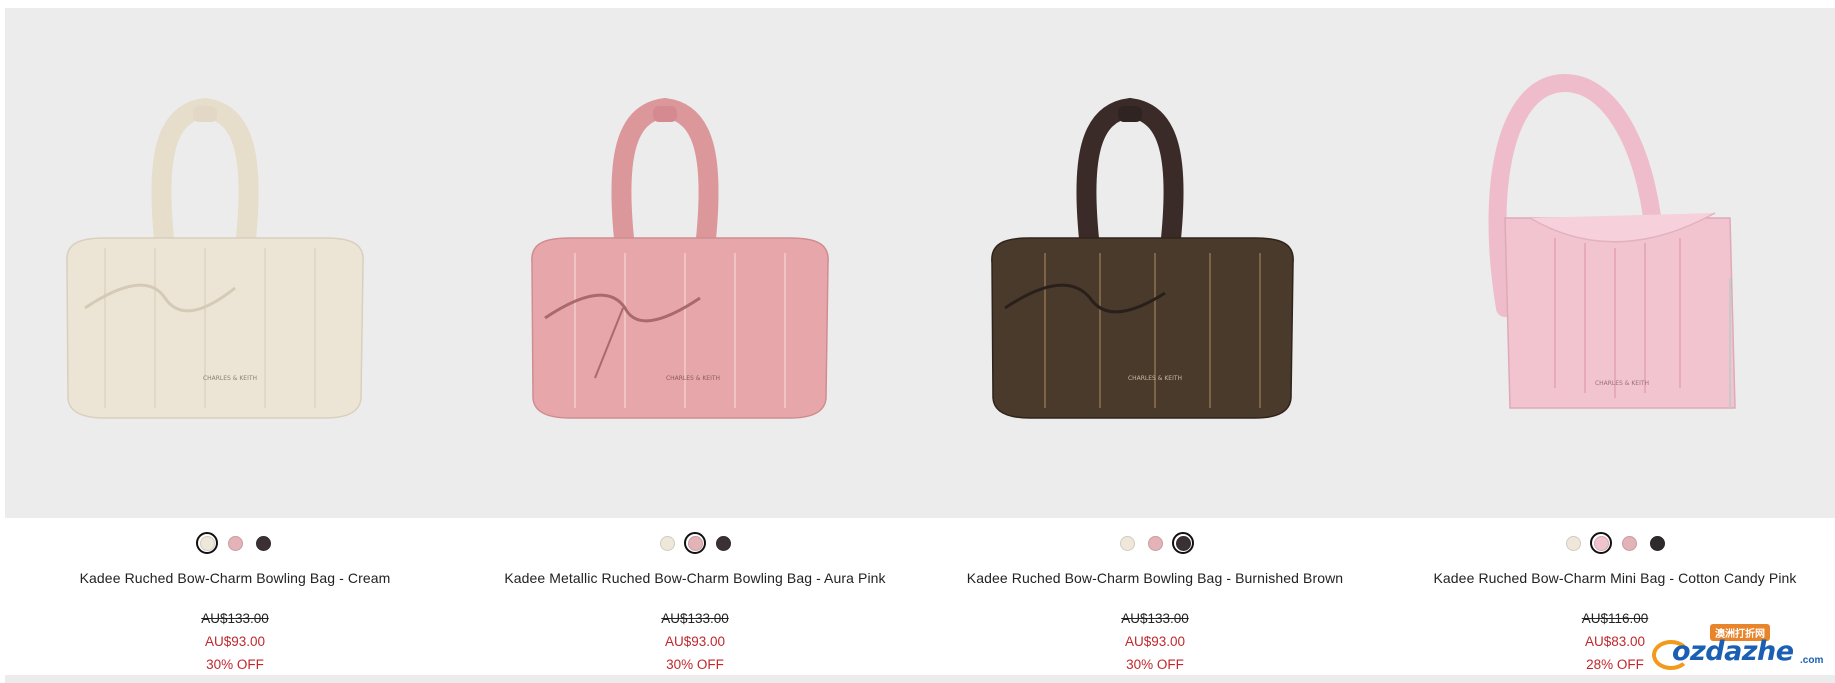  I want to click on site-watermark: 澳洲打折网 ozdazhe .com, so click(1737, 649).